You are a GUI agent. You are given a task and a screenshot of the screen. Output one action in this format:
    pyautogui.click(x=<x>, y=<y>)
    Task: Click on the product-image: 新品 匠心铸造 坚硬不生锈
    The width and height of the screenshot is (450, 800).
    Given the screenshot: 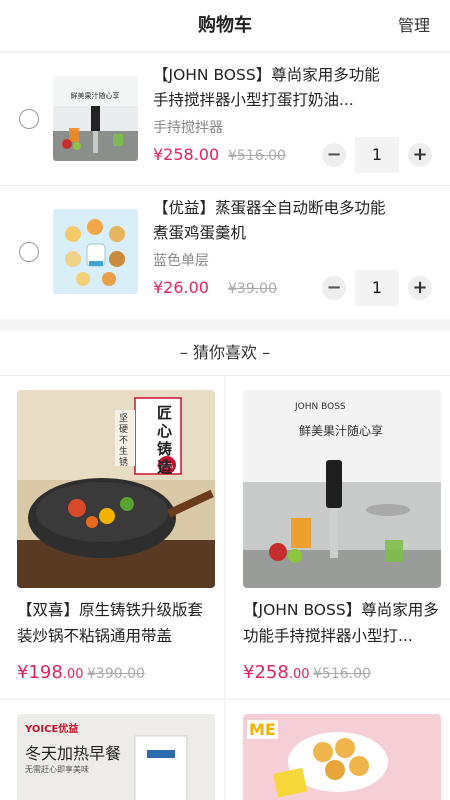 What is the action you would take?
    pyautogui.click(x=116, y=489)
    